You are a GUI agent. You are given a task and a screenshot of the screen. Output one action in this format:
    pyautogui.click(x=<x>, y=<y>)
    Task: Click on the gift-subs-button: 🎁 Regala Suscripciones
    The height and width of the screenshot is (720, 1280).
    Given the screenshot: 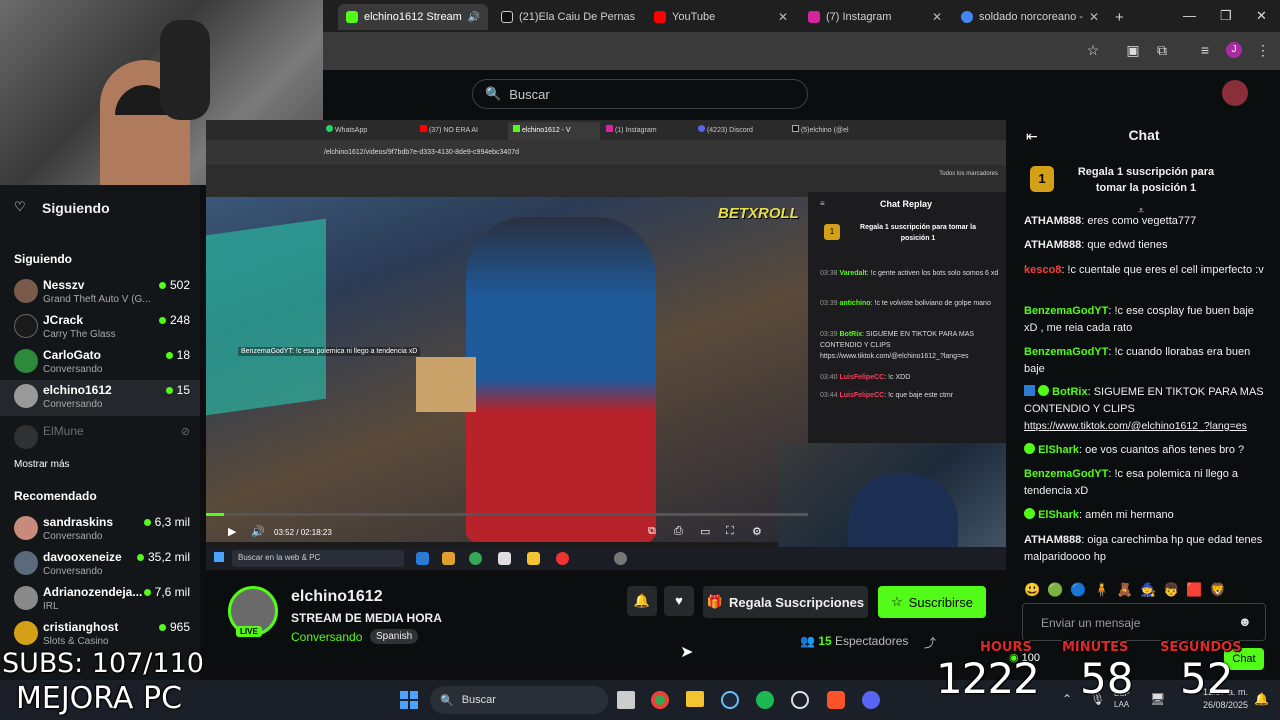 What is the action you would take?
    pyautogui.click(x=785, y=602)
    